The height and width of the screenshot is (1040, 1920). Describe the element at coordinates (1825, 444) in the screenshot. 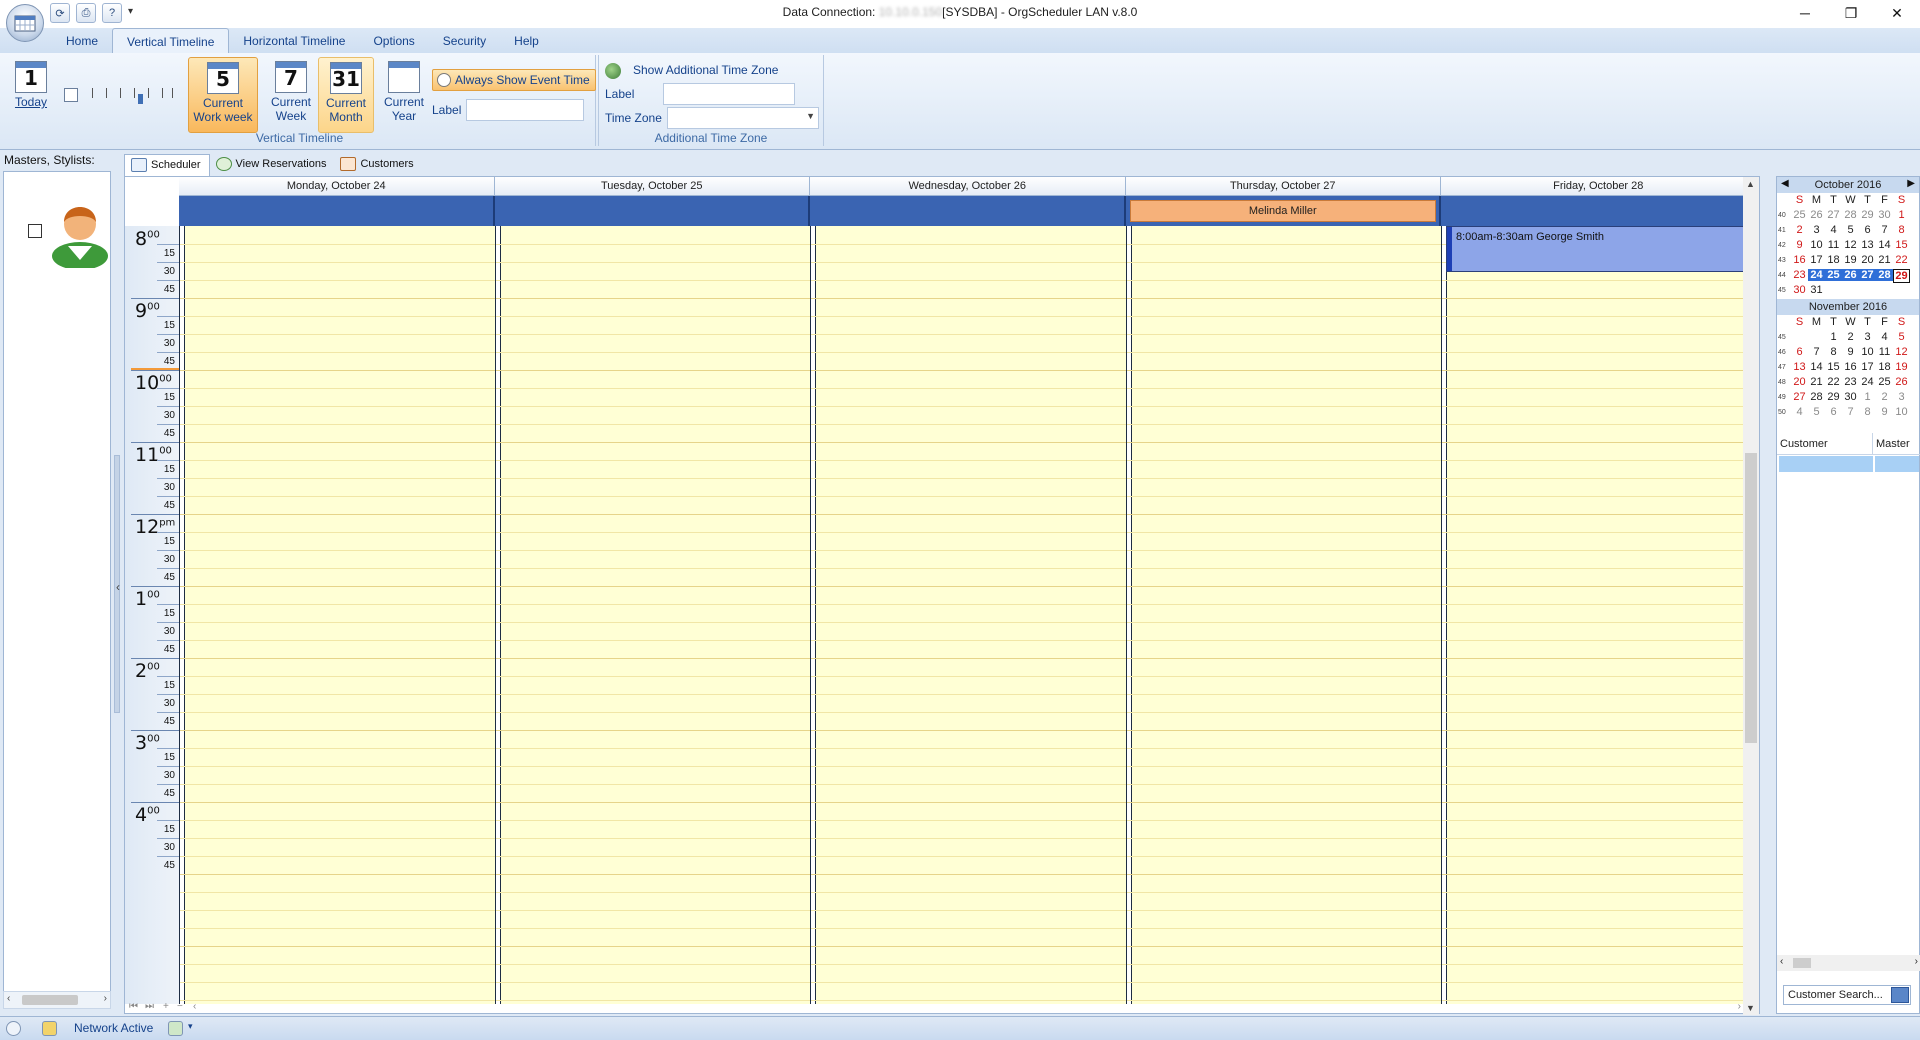

I see `customer-column-header: Customer` at that location.